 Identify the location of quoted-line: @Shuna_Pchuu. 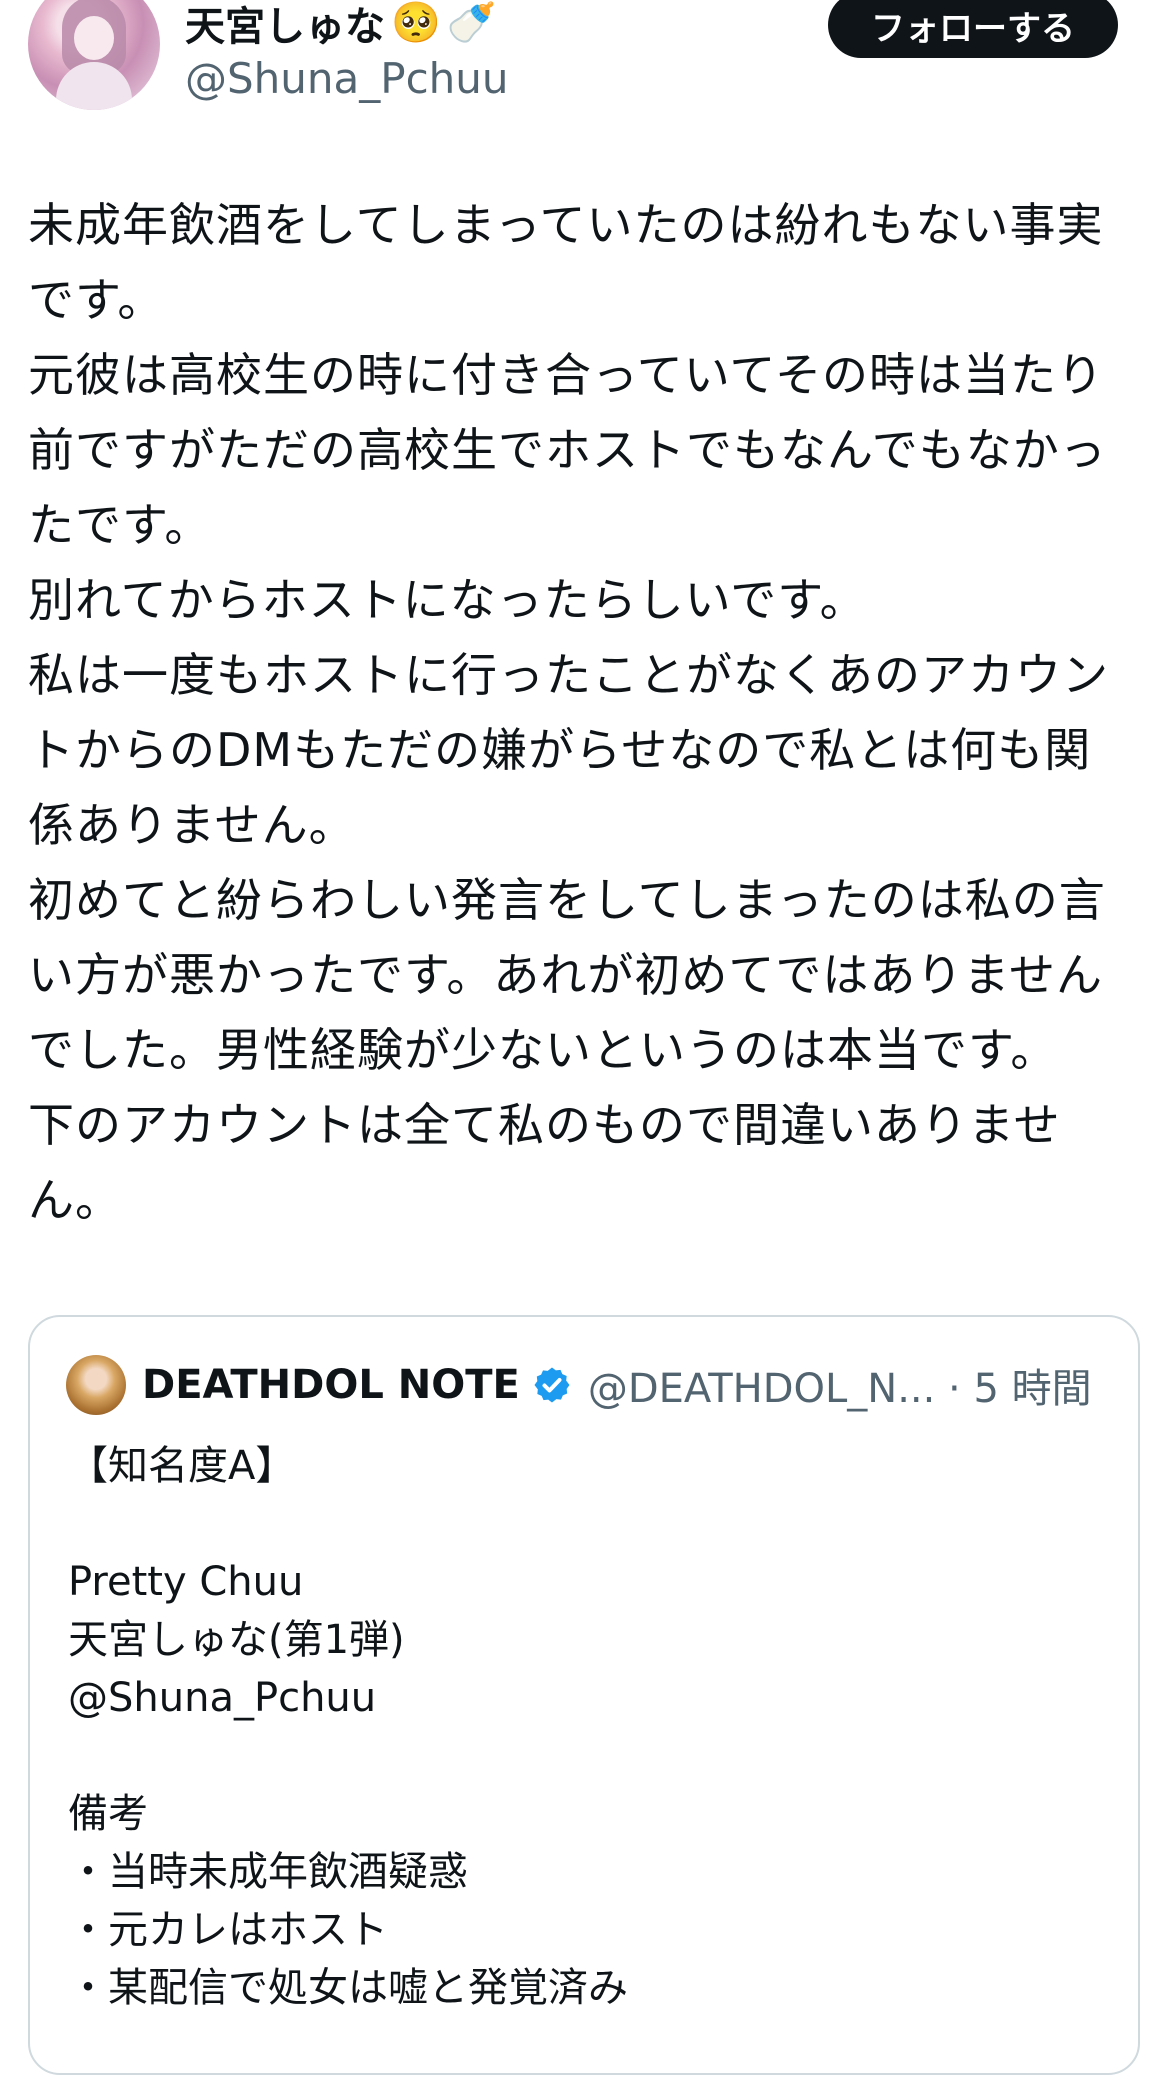
(222, 1698).